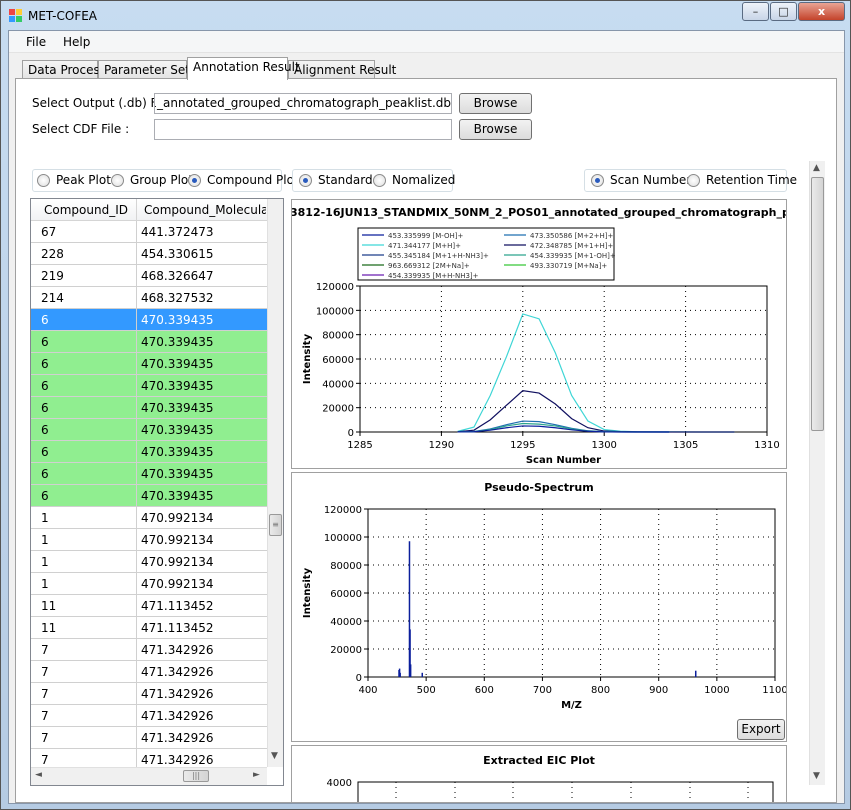  What do you see at coordinates (149, 276) in the screenshot?
I see `table-row: 219 468.326647` at bounding box center [149, 276].